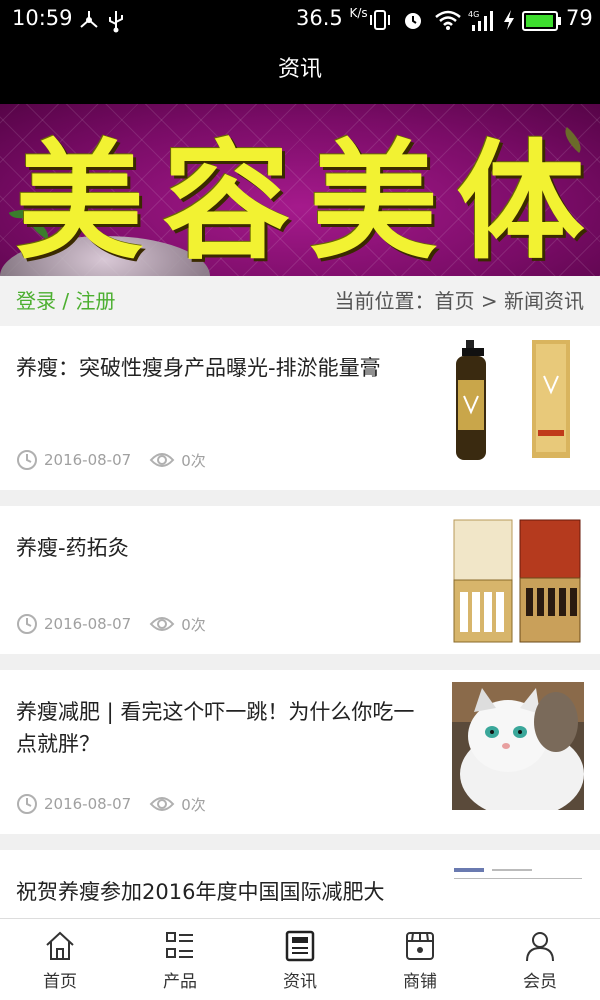 Image resolution: width=600 pixels, height=1000 pixels. What do you see at coordinates (459, 301) in the screenshot?
I see `current-location: 当前位置：首页 > 新闻资讯` at bounding box center [459, 301].